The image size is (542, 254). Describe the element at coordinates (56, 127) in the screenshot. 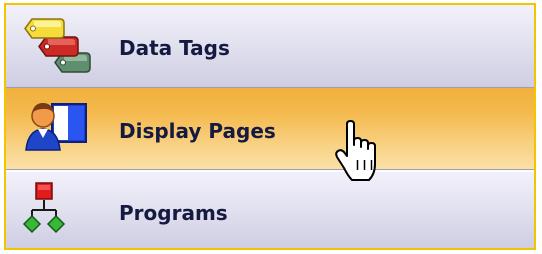

I see `display-pages-icon` at that location.